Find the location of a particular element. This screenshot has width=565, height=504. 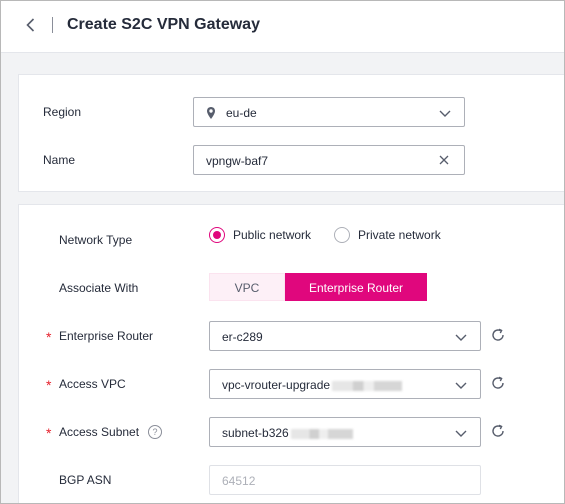

radio-public-label: Public network is located at coordinates (272, 235).